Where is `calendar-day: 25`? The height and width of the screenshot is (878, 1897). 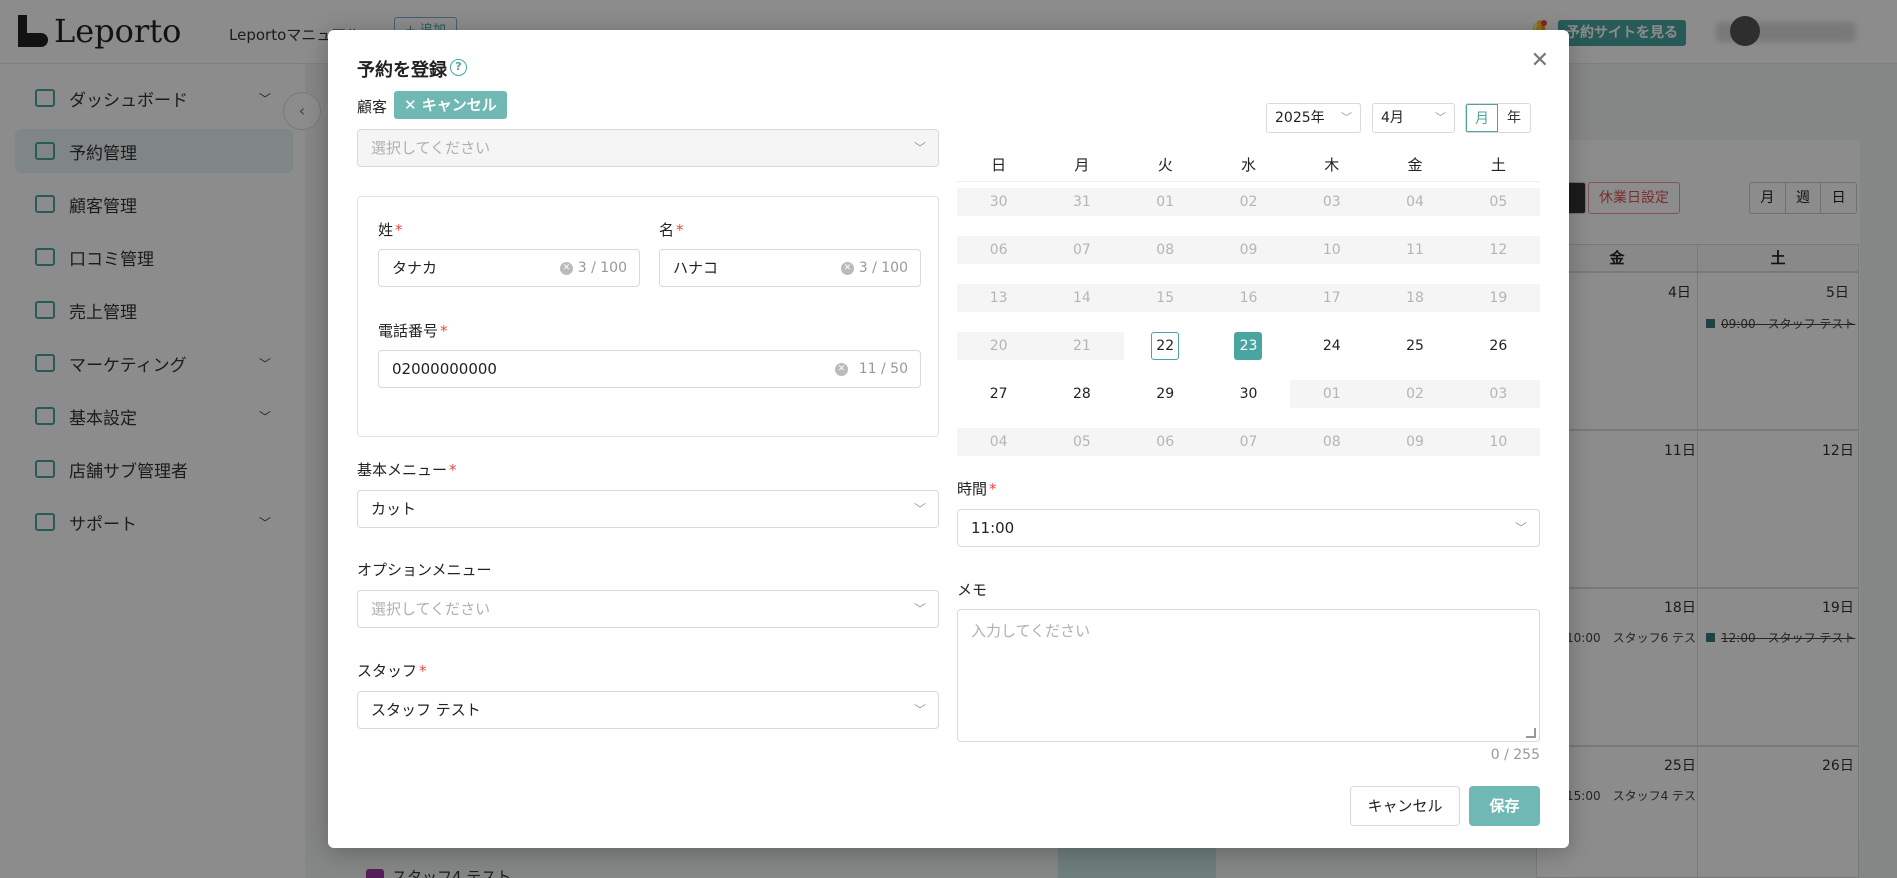
calendar-day: 25 is located at coordinates (1414, 346).